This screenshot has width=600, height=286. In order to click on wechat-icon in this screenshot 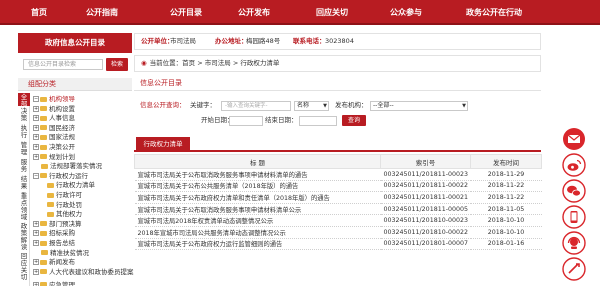, I will do `click(574, 191)`.